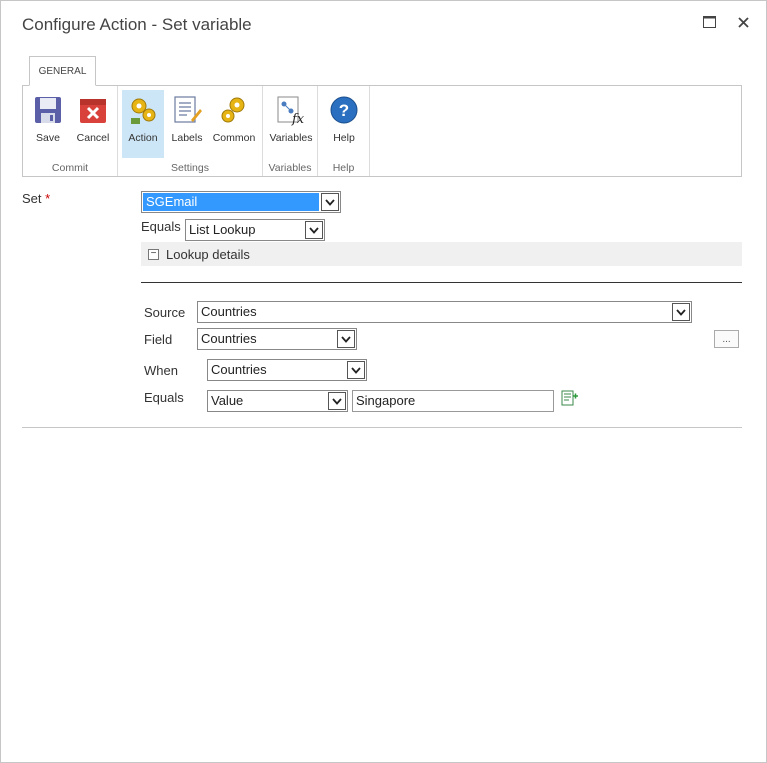 This screenshot has width=767, height=763. What do you see at coordinates (70, 131) in the screenshot?
I see `ribbon-group-commit: Save Cancel Commit` at bounding box center [70, 131].